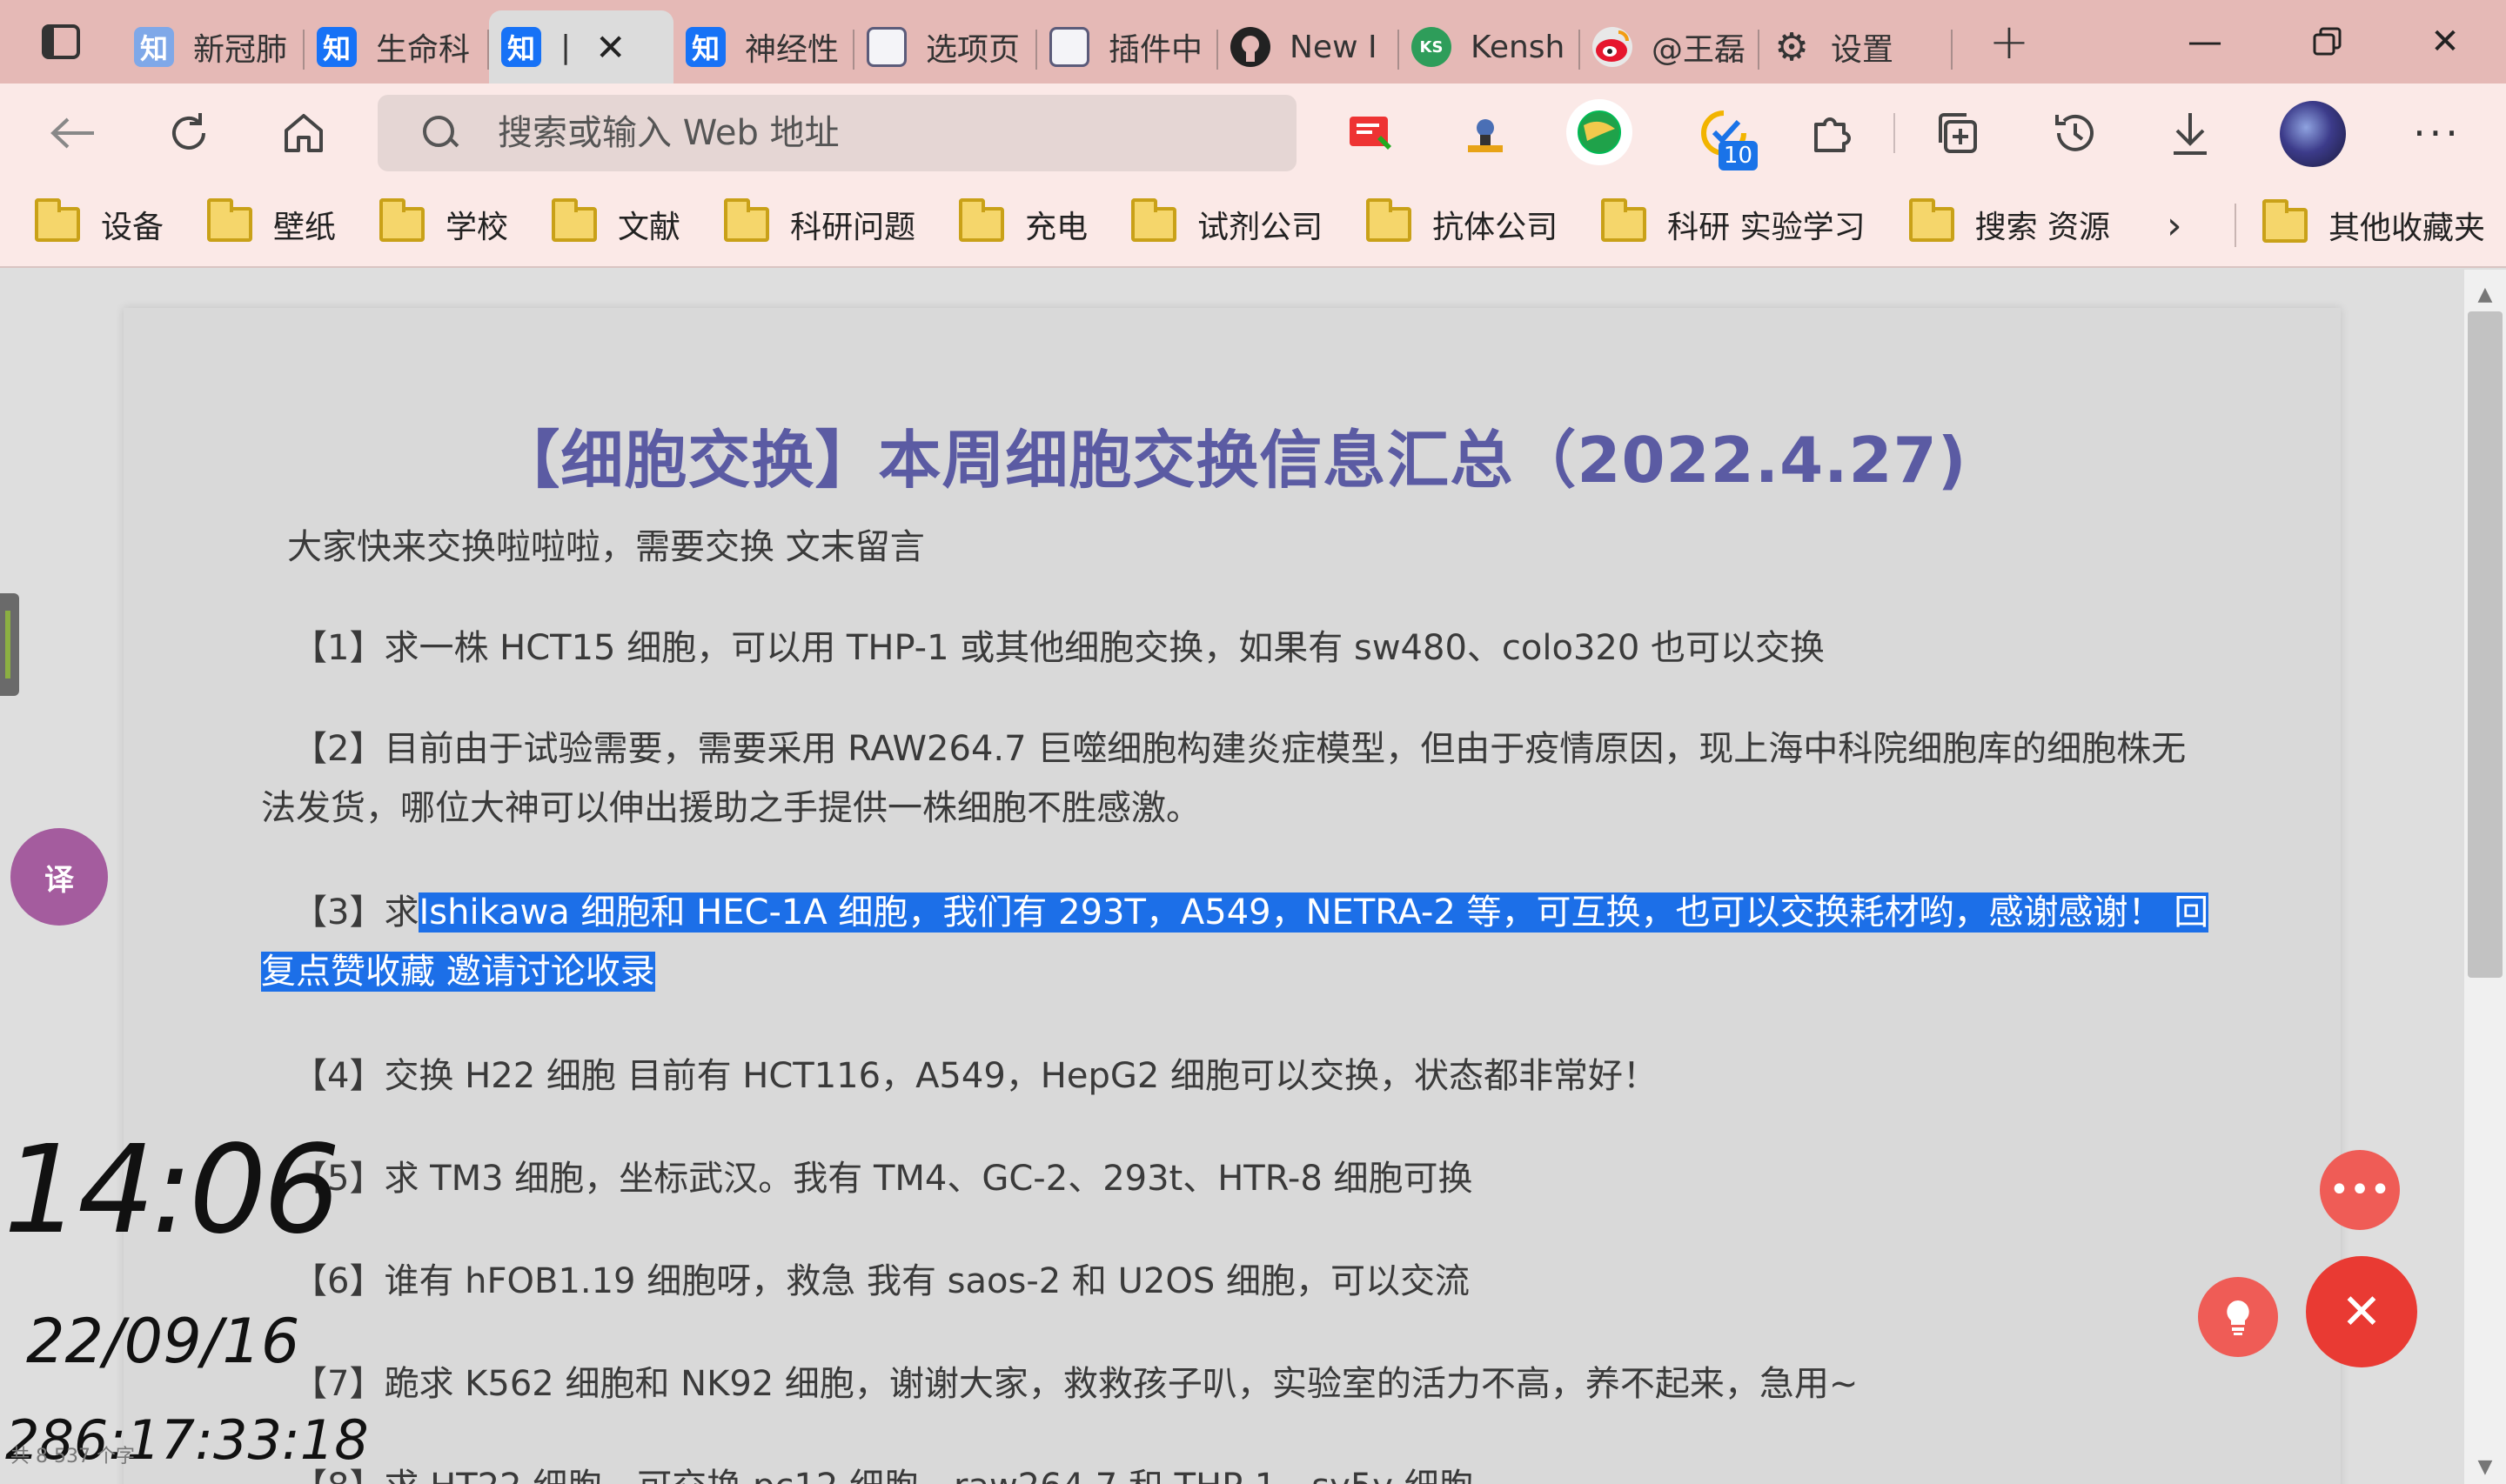 Image resolution: width=2506 pixels, height=1484 pixels. Describe the element at coordinates (477, 228) in the screenshot. I see `favorite-label: 学校` at that location.